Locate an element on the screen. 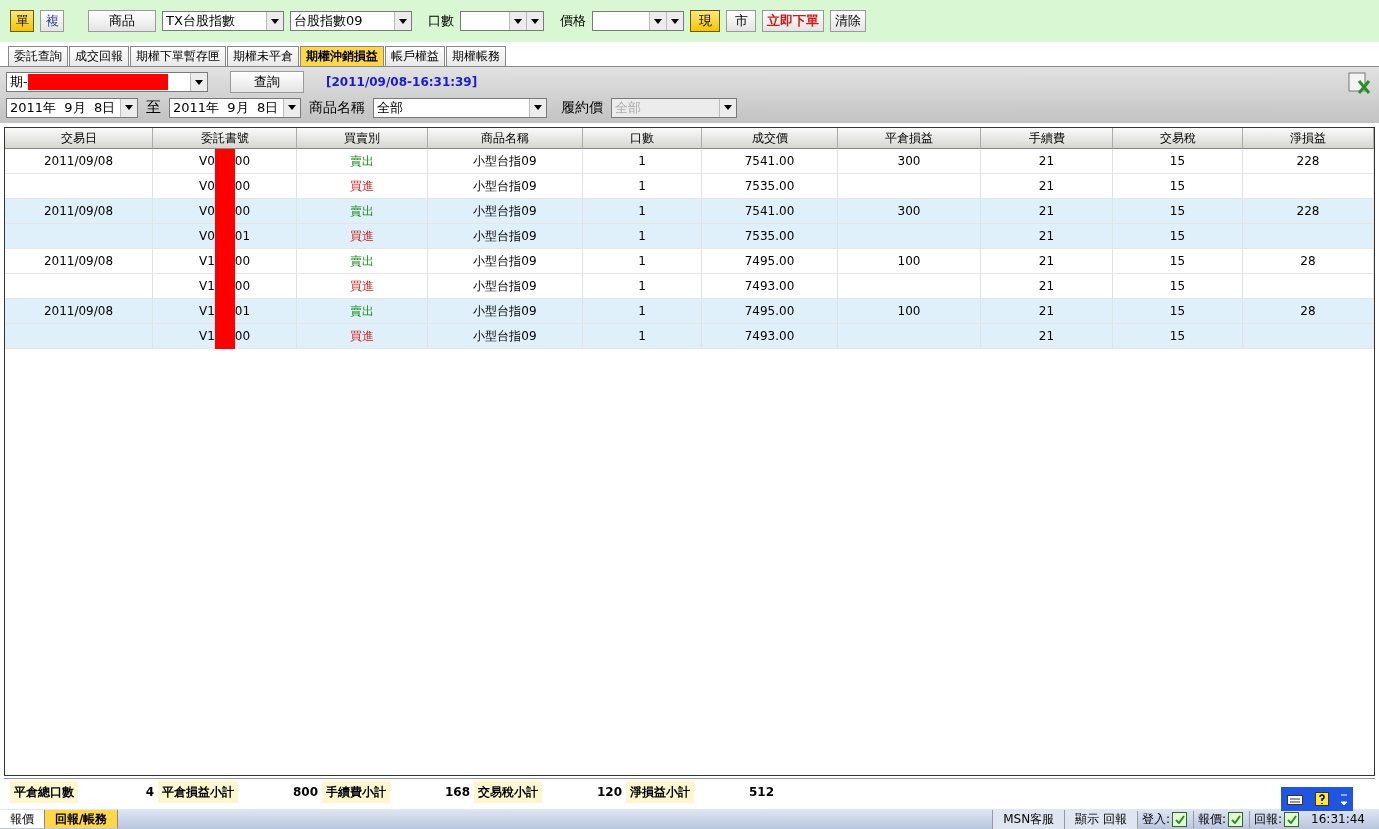 The width and height of the screenshot is (1379, 829). table-cell: 100 is located at coordinates (909, 261).